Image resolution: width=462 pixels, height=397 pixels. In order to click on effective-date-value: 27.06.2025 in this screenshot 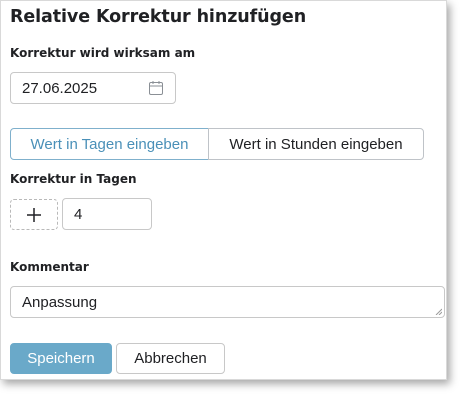, I will do `click(60, 88)`.